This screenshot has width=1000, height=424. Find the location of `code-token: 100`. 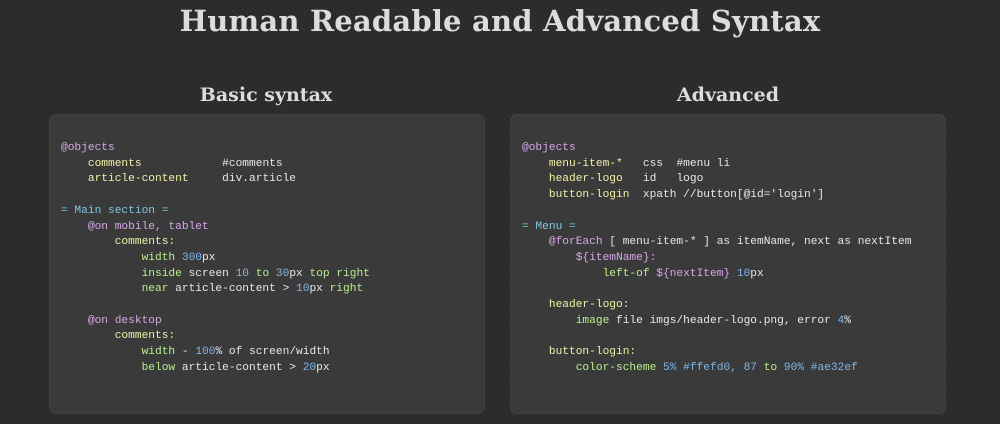

code-token: 100 is located at coordinates (205, 352).